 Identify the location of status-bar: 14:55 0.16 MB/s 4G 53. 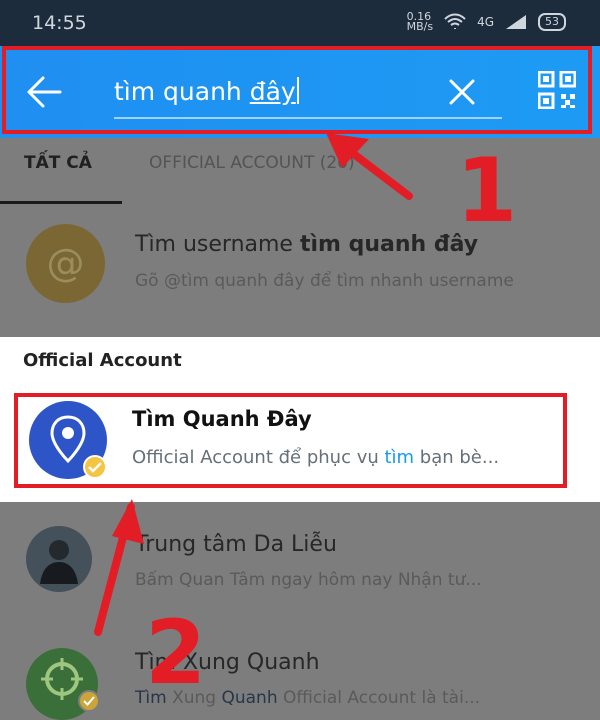
(300, 23).